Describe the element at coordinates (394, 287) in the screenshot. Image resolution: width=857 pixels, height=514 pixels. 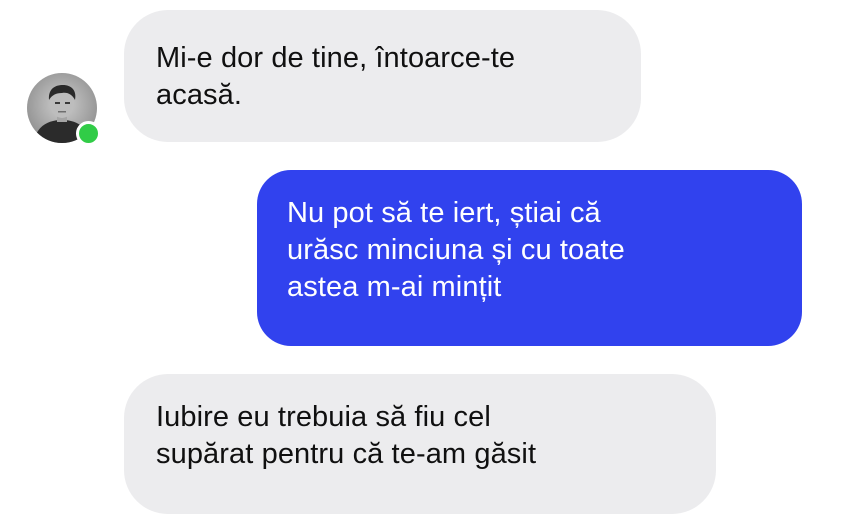
I see `message-text-line: astea m-ai mințit` at that location.